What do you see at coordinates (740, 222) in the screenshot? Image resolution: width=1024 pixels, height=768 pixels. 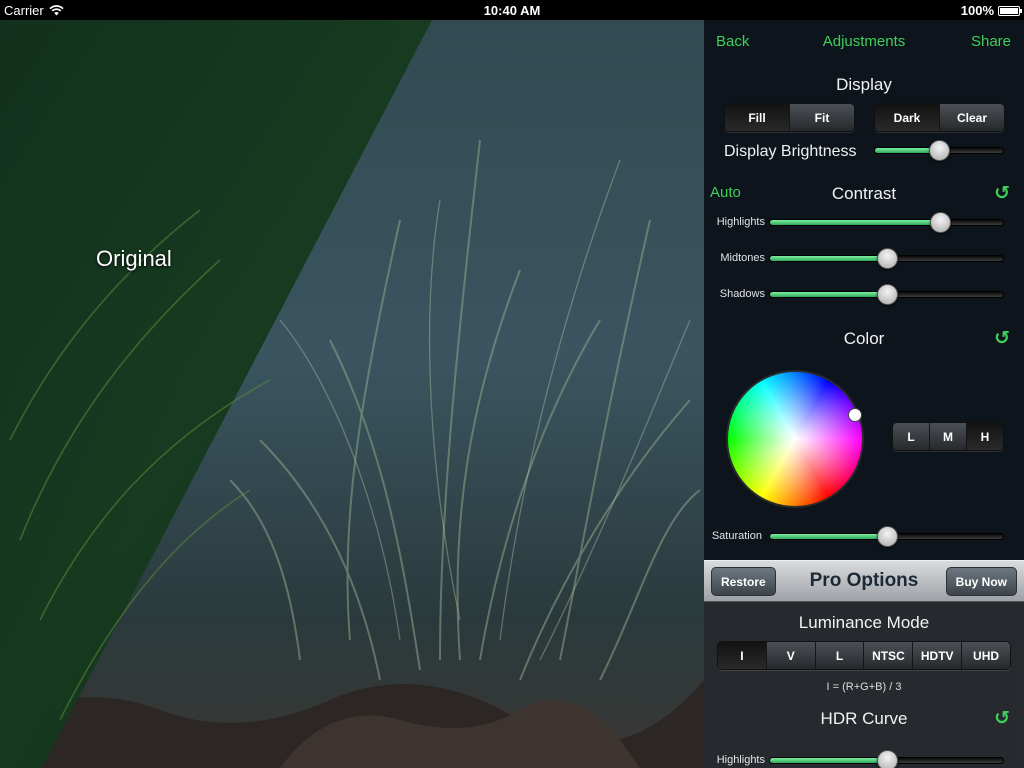 I see `highlights-label: Highlights` at bounding box center [740, 222].